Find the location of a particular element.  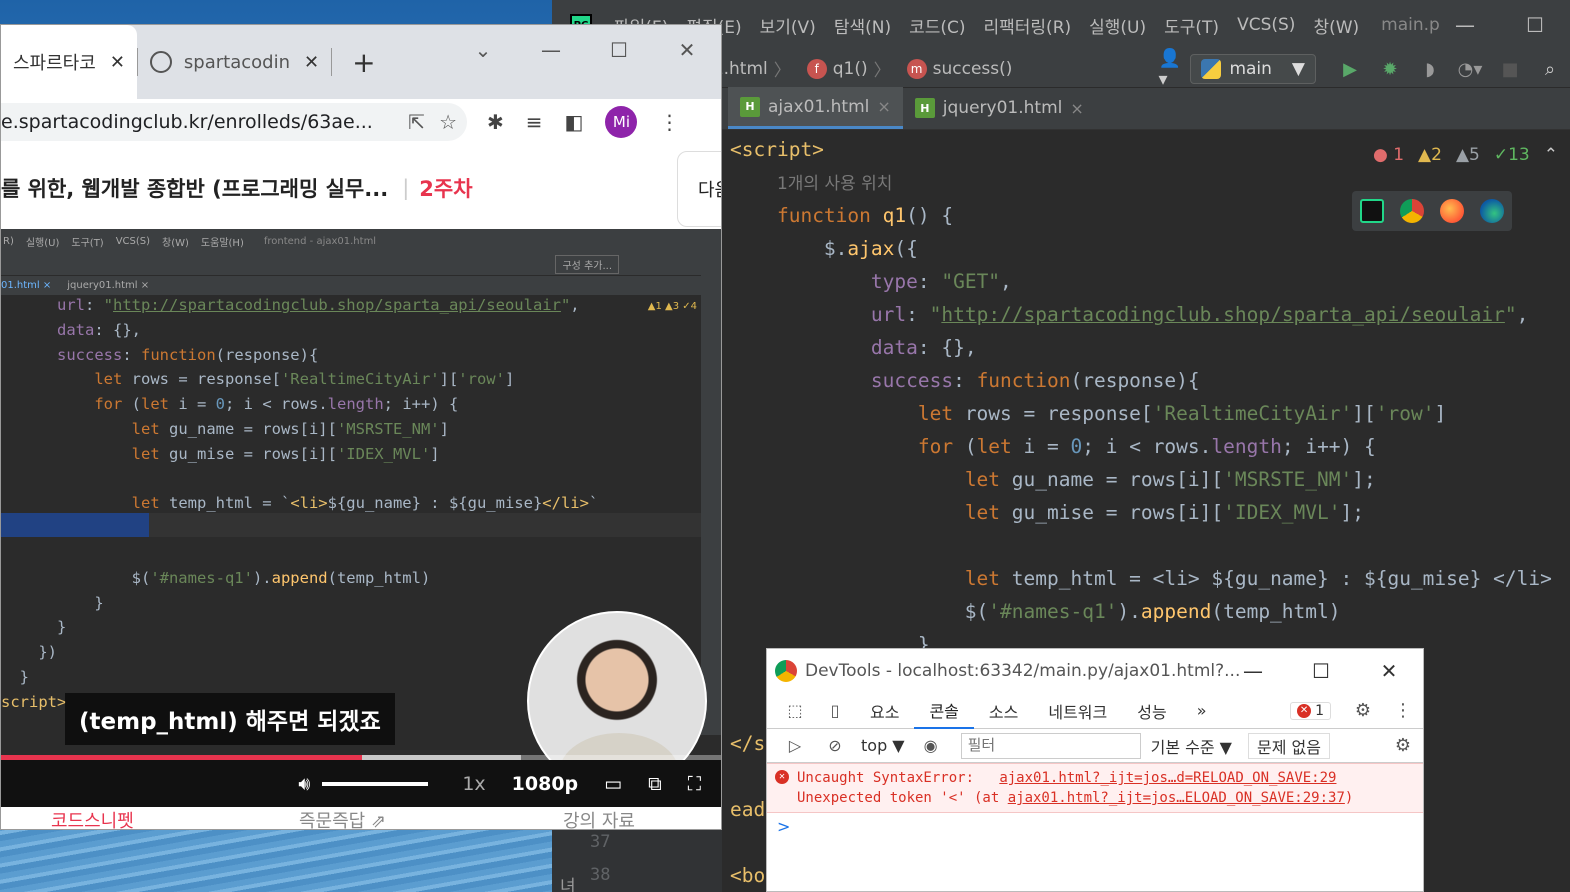

console-filter-input is located at coordinates (1050, 745).